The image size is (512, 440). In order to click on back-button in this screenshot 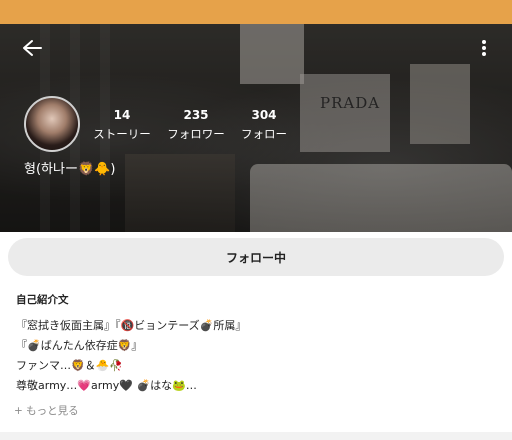, I will do `click(32, 48)`.